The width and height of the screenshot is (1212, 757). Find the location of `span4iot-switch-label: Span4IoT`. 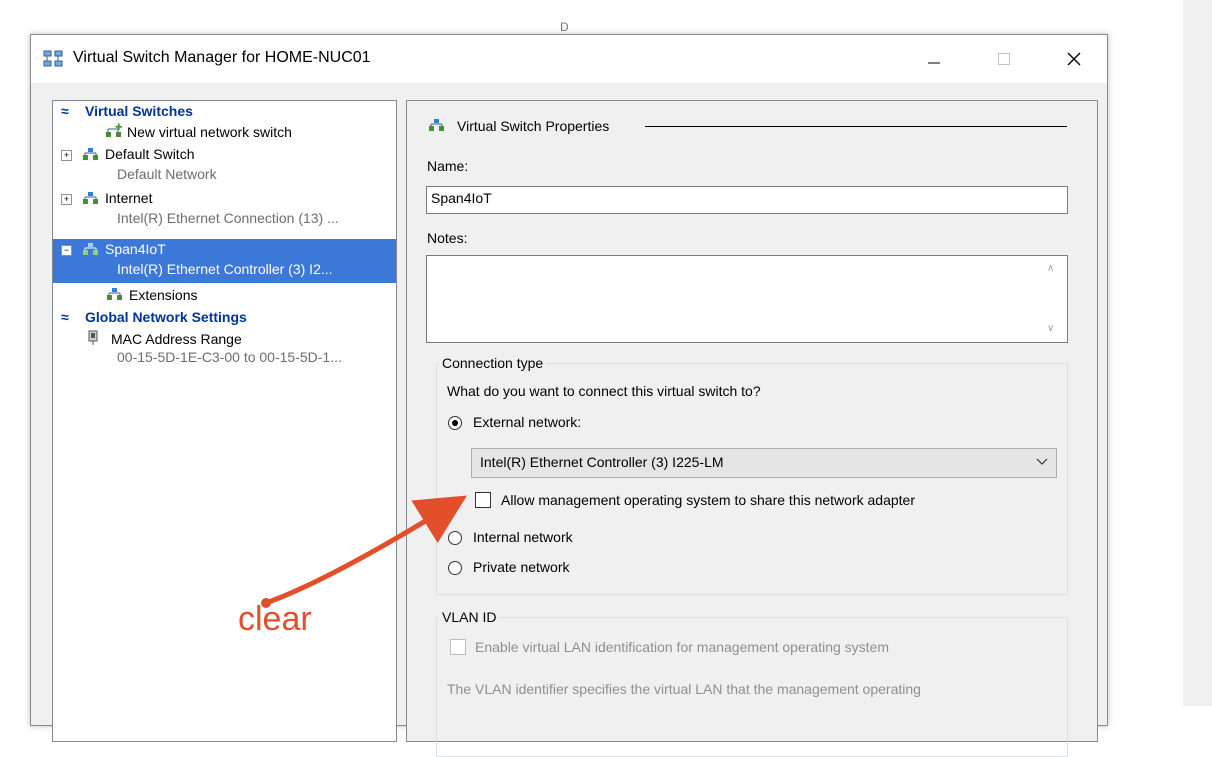

span4iot-switch-label: Span4IoT is located at coordinates (135, 249).